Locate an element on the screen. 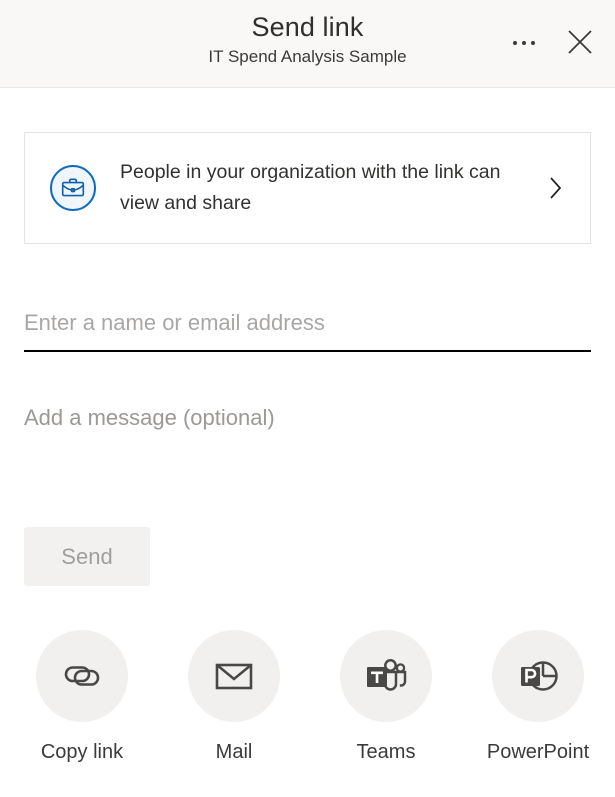 Image resolution: width=615 pixels, height=797 pixels. briefcase-icon is located at coordinates (73, 188).